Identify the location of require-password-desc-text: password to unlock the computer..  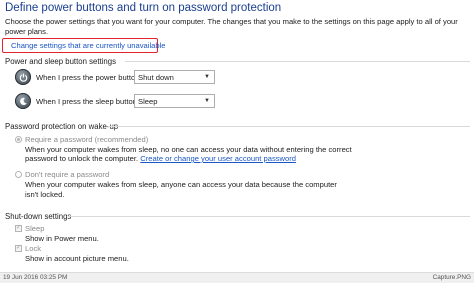
(82, 158).